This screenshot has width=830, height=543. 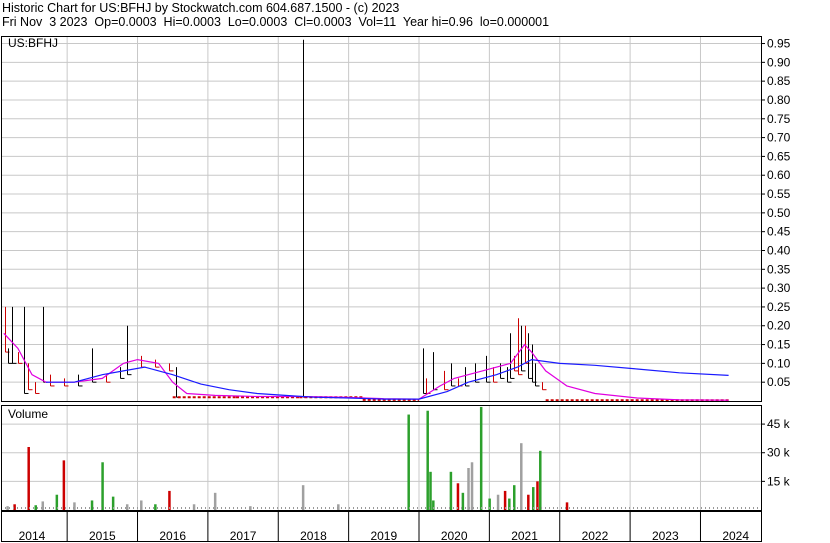 What do you see at coordinates (32, 536) in the screenshot?
I see `x-tick-label: 2014` at bounding box center [32, 536].